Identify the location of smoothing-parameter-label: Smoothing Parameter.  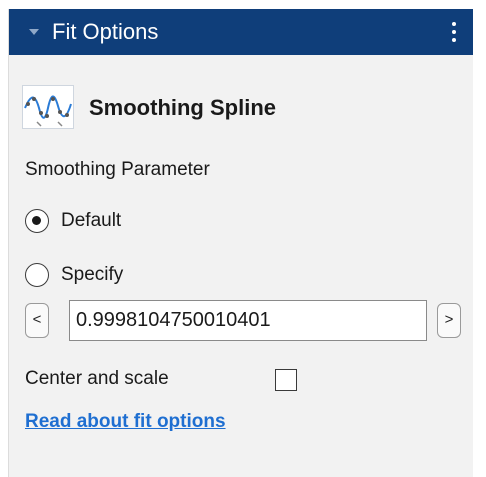
(117, 169).